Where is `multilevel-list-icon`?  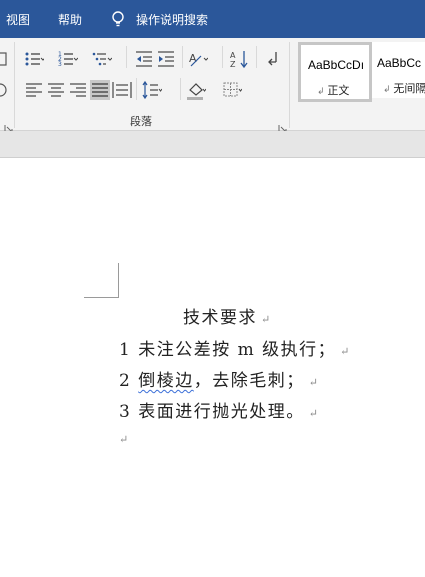 multilevel-list-icon is located at coordinates (102, 59).